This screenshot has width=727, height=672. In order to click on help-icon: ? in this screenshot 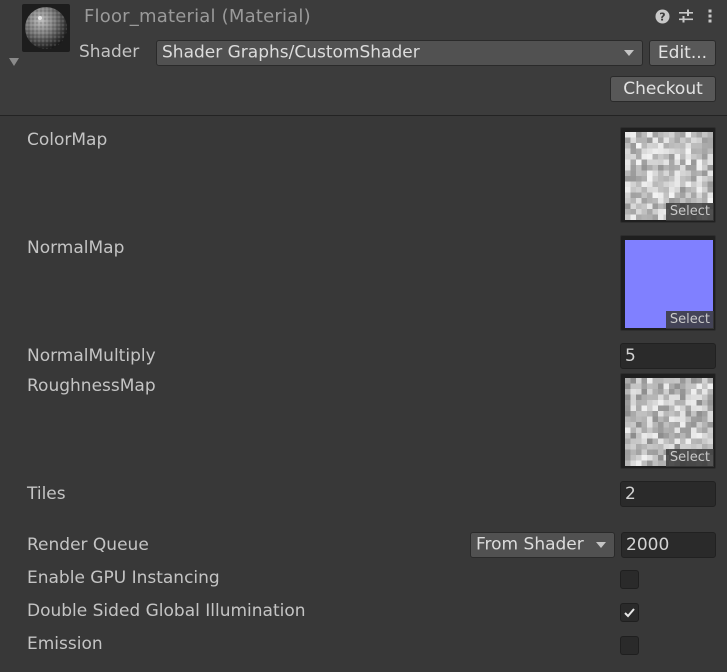, I will do `click(662, 16)`.